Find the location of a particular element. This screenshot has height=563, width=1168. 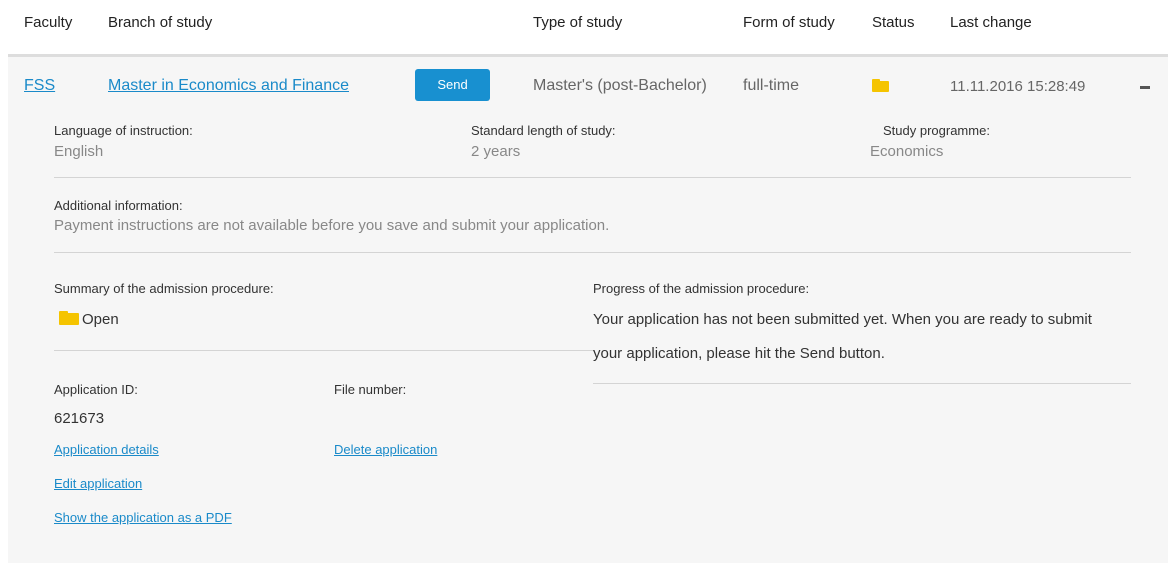

send-button: Send is located at coordinates (452, 85).